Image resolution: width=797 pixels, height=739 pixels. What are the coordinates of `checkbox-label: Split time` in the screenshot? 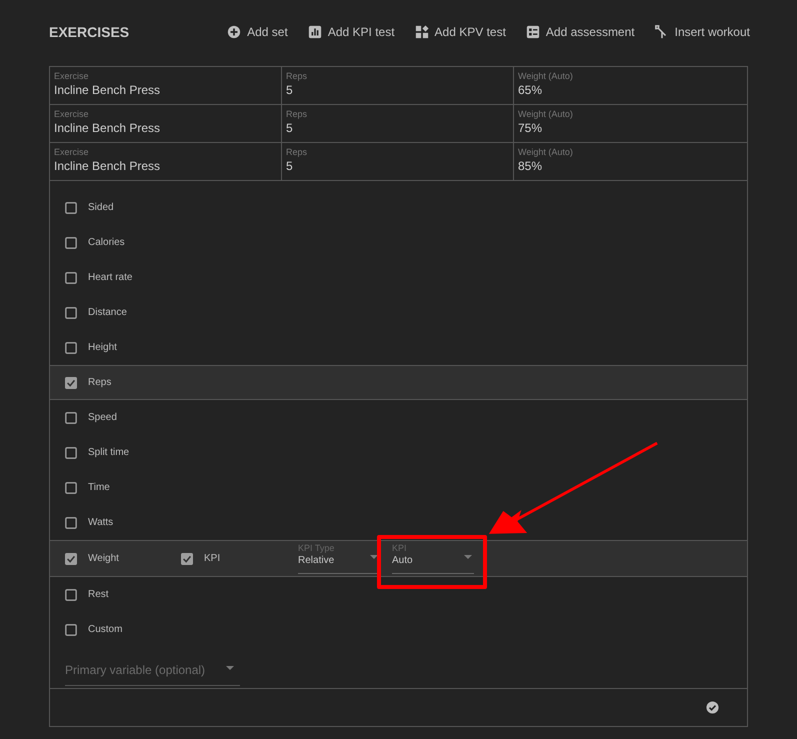 It's located at (109, 452).